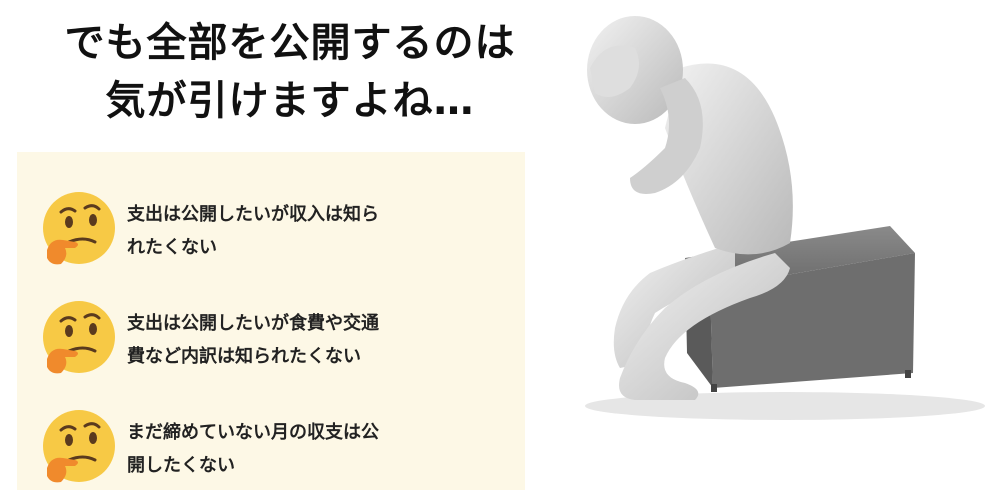 Image resolution: width=1000 pixels, height=500 pixels. Describe the element at coordinates (172, 247) in the screenshot. I see `concern-text-line-2: れたくない` at that location.